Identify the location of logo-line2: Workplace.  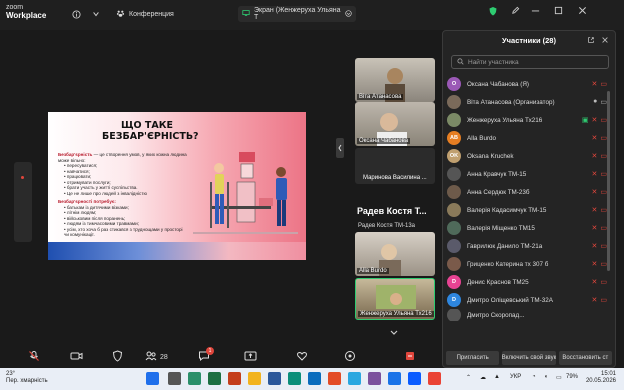
(26, 15).